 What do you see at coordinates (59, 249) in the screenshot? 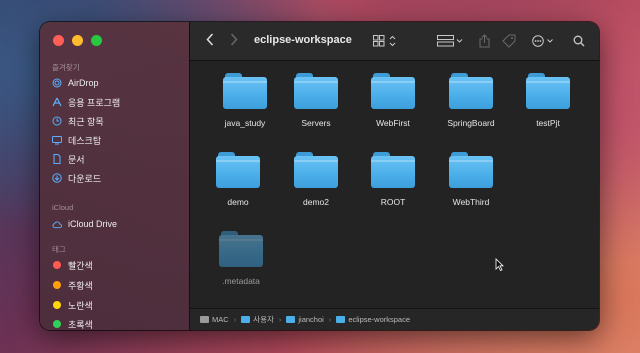
I see `sidebar-section-tags: 태그` at bounding box center [59, 249].